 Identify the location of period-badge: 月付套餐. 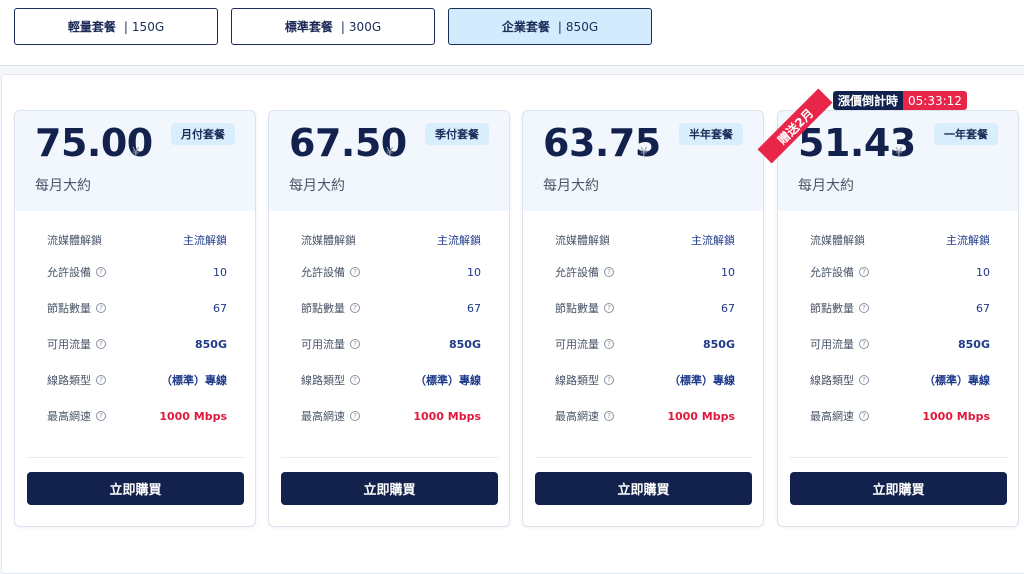
(203, 134).